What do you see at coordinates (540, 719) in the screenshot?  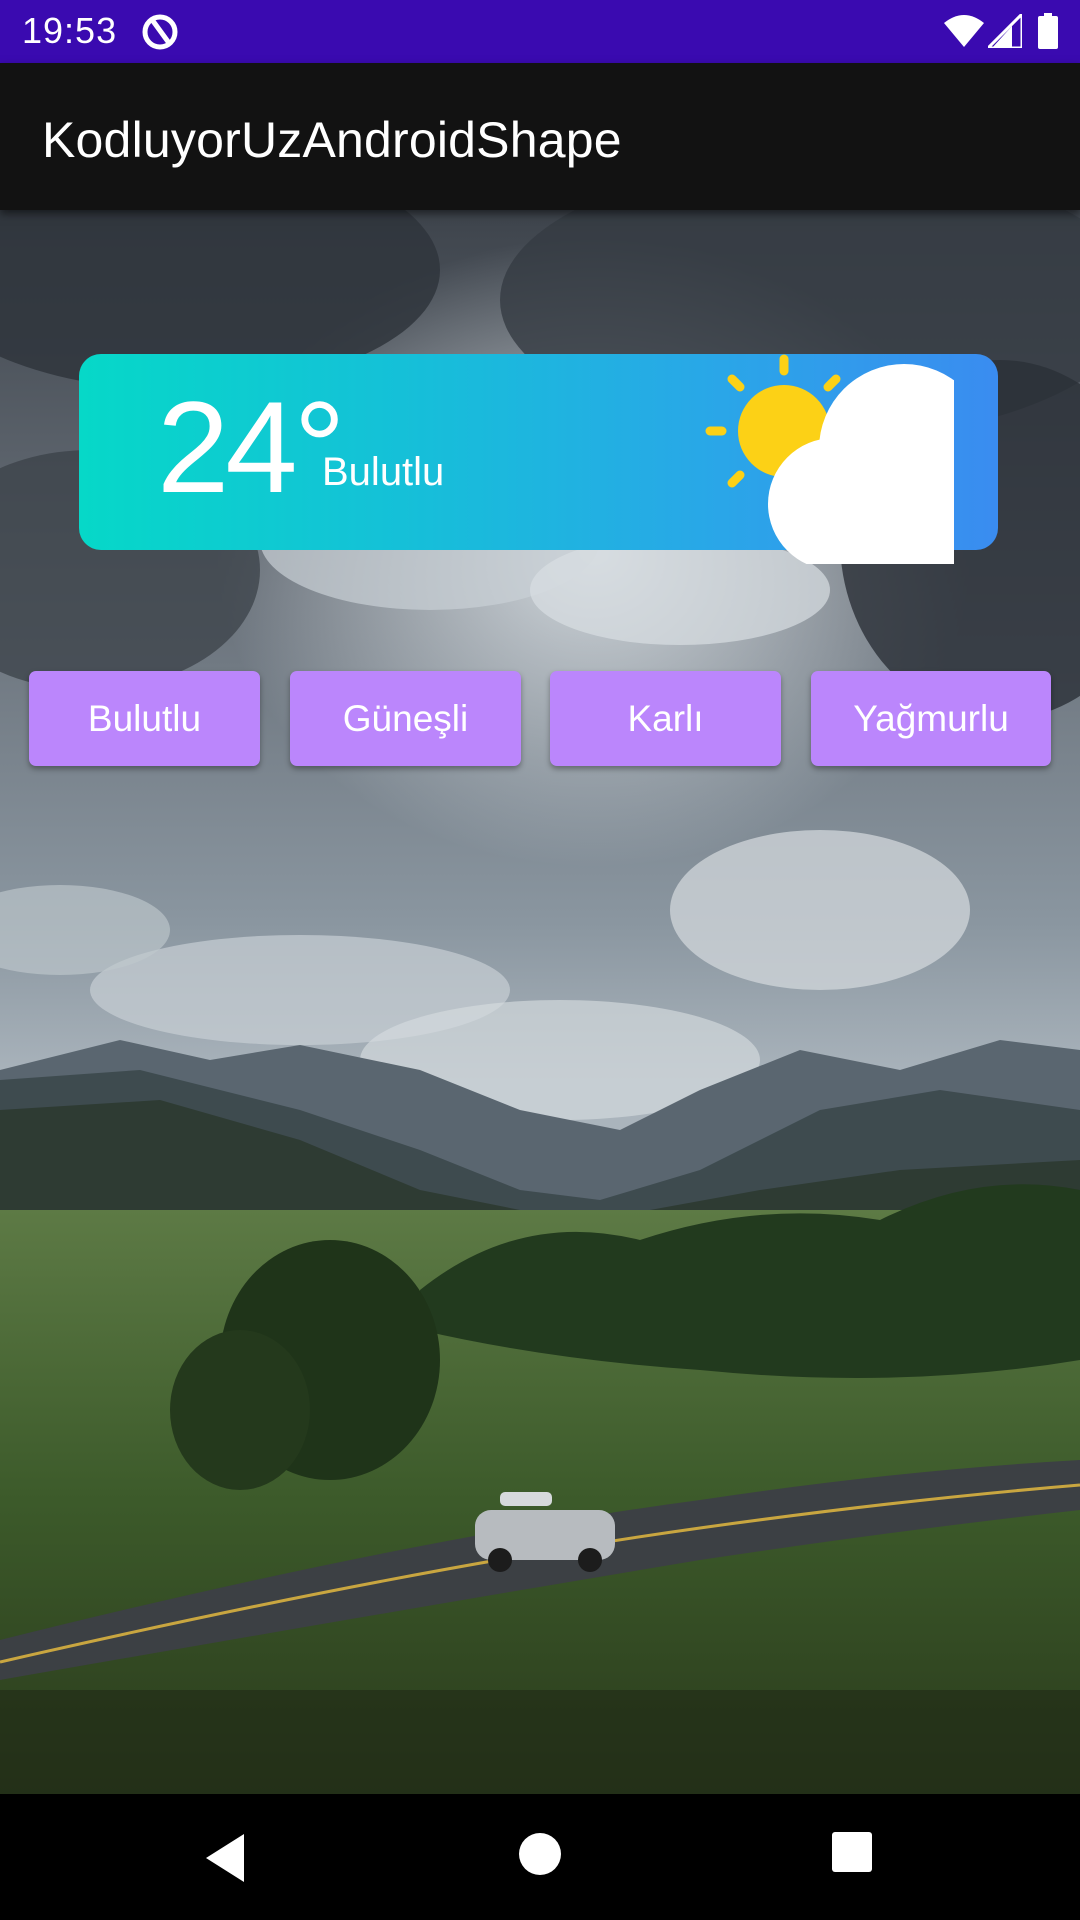 I see `weather-button-row: Bulutlu Güneşli Karlı Yağmurlu` at bounding box center [540, 719].